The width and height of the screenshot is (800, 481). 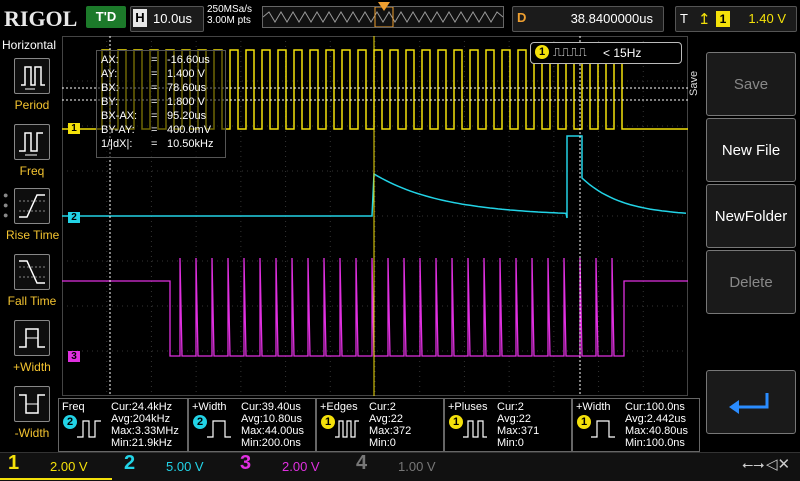 I want to click on measure-title: +Pluses, so click(x=468, y=407).